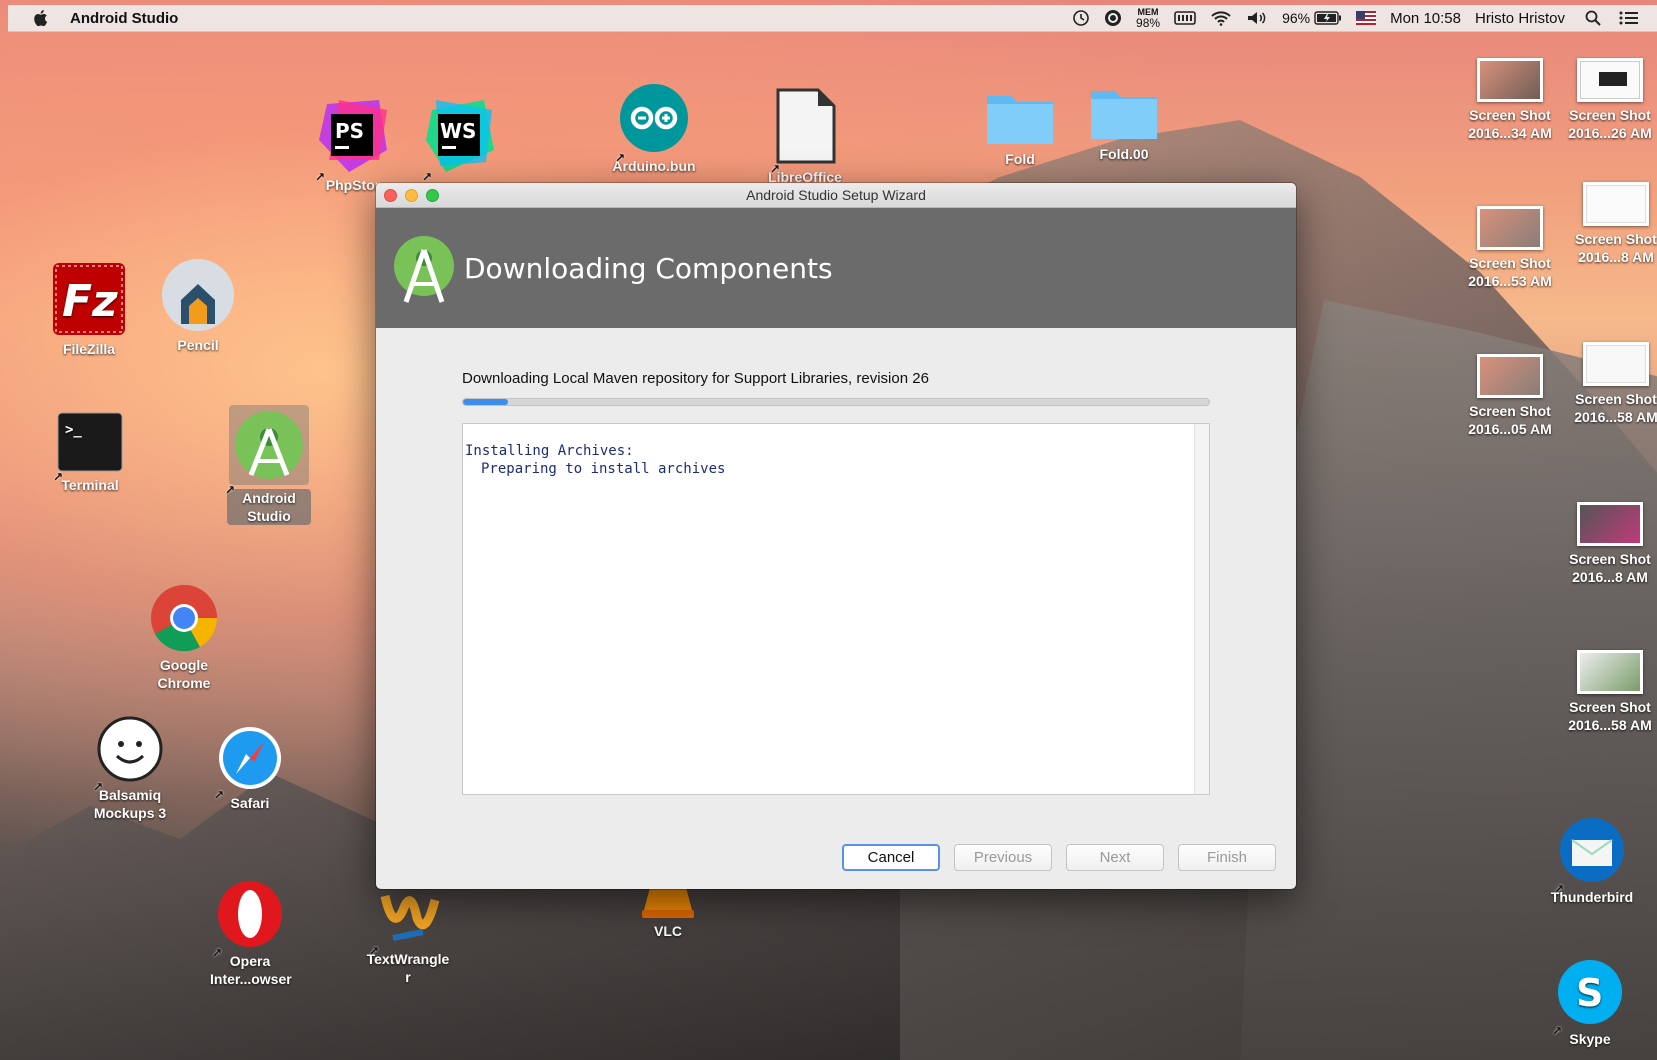 Image resolution: width=1657 pixels, height=1060 pixels. What do you see at coordinates (1081, 18) in the screenshot?
I see `time-machine-icon` at bounding box center [1081, 18].